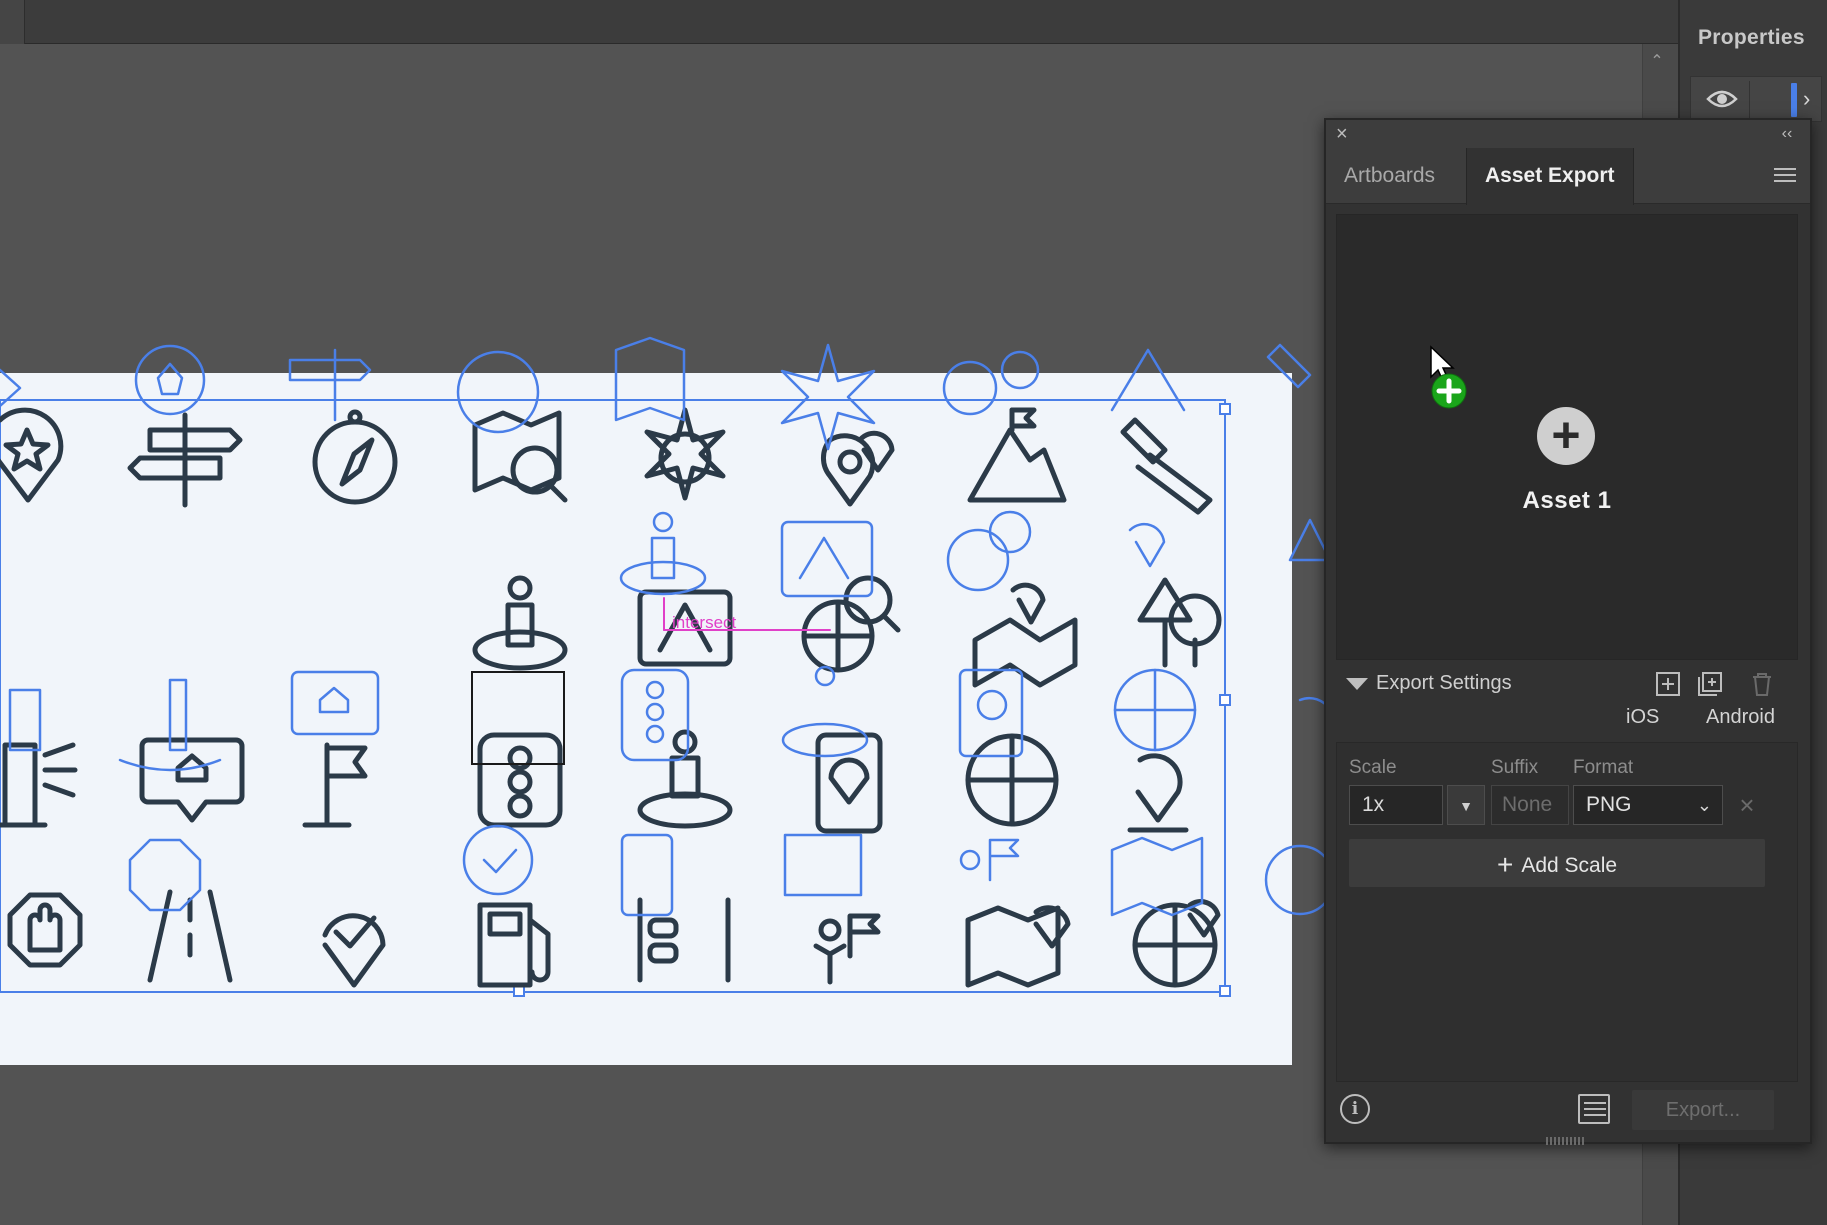 This screenshot has width=1827, height=1225. What do you see at coordinates (1756, 99) in the screenshot?
I see `layer-row: ›` at bounding box center [1756, 99].